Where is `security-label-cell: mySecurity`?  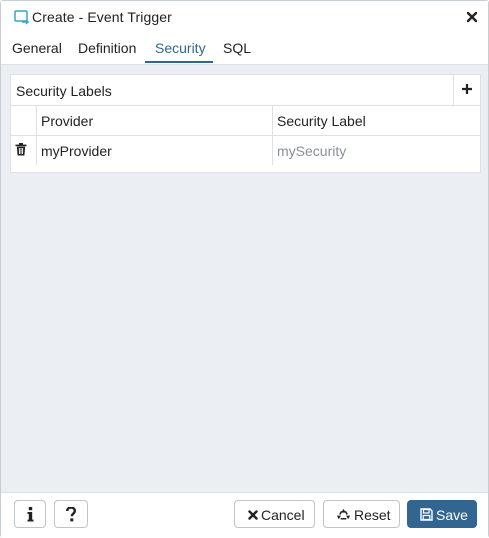
security-label-cell: mySecurity is located at coordinates (376, 150).